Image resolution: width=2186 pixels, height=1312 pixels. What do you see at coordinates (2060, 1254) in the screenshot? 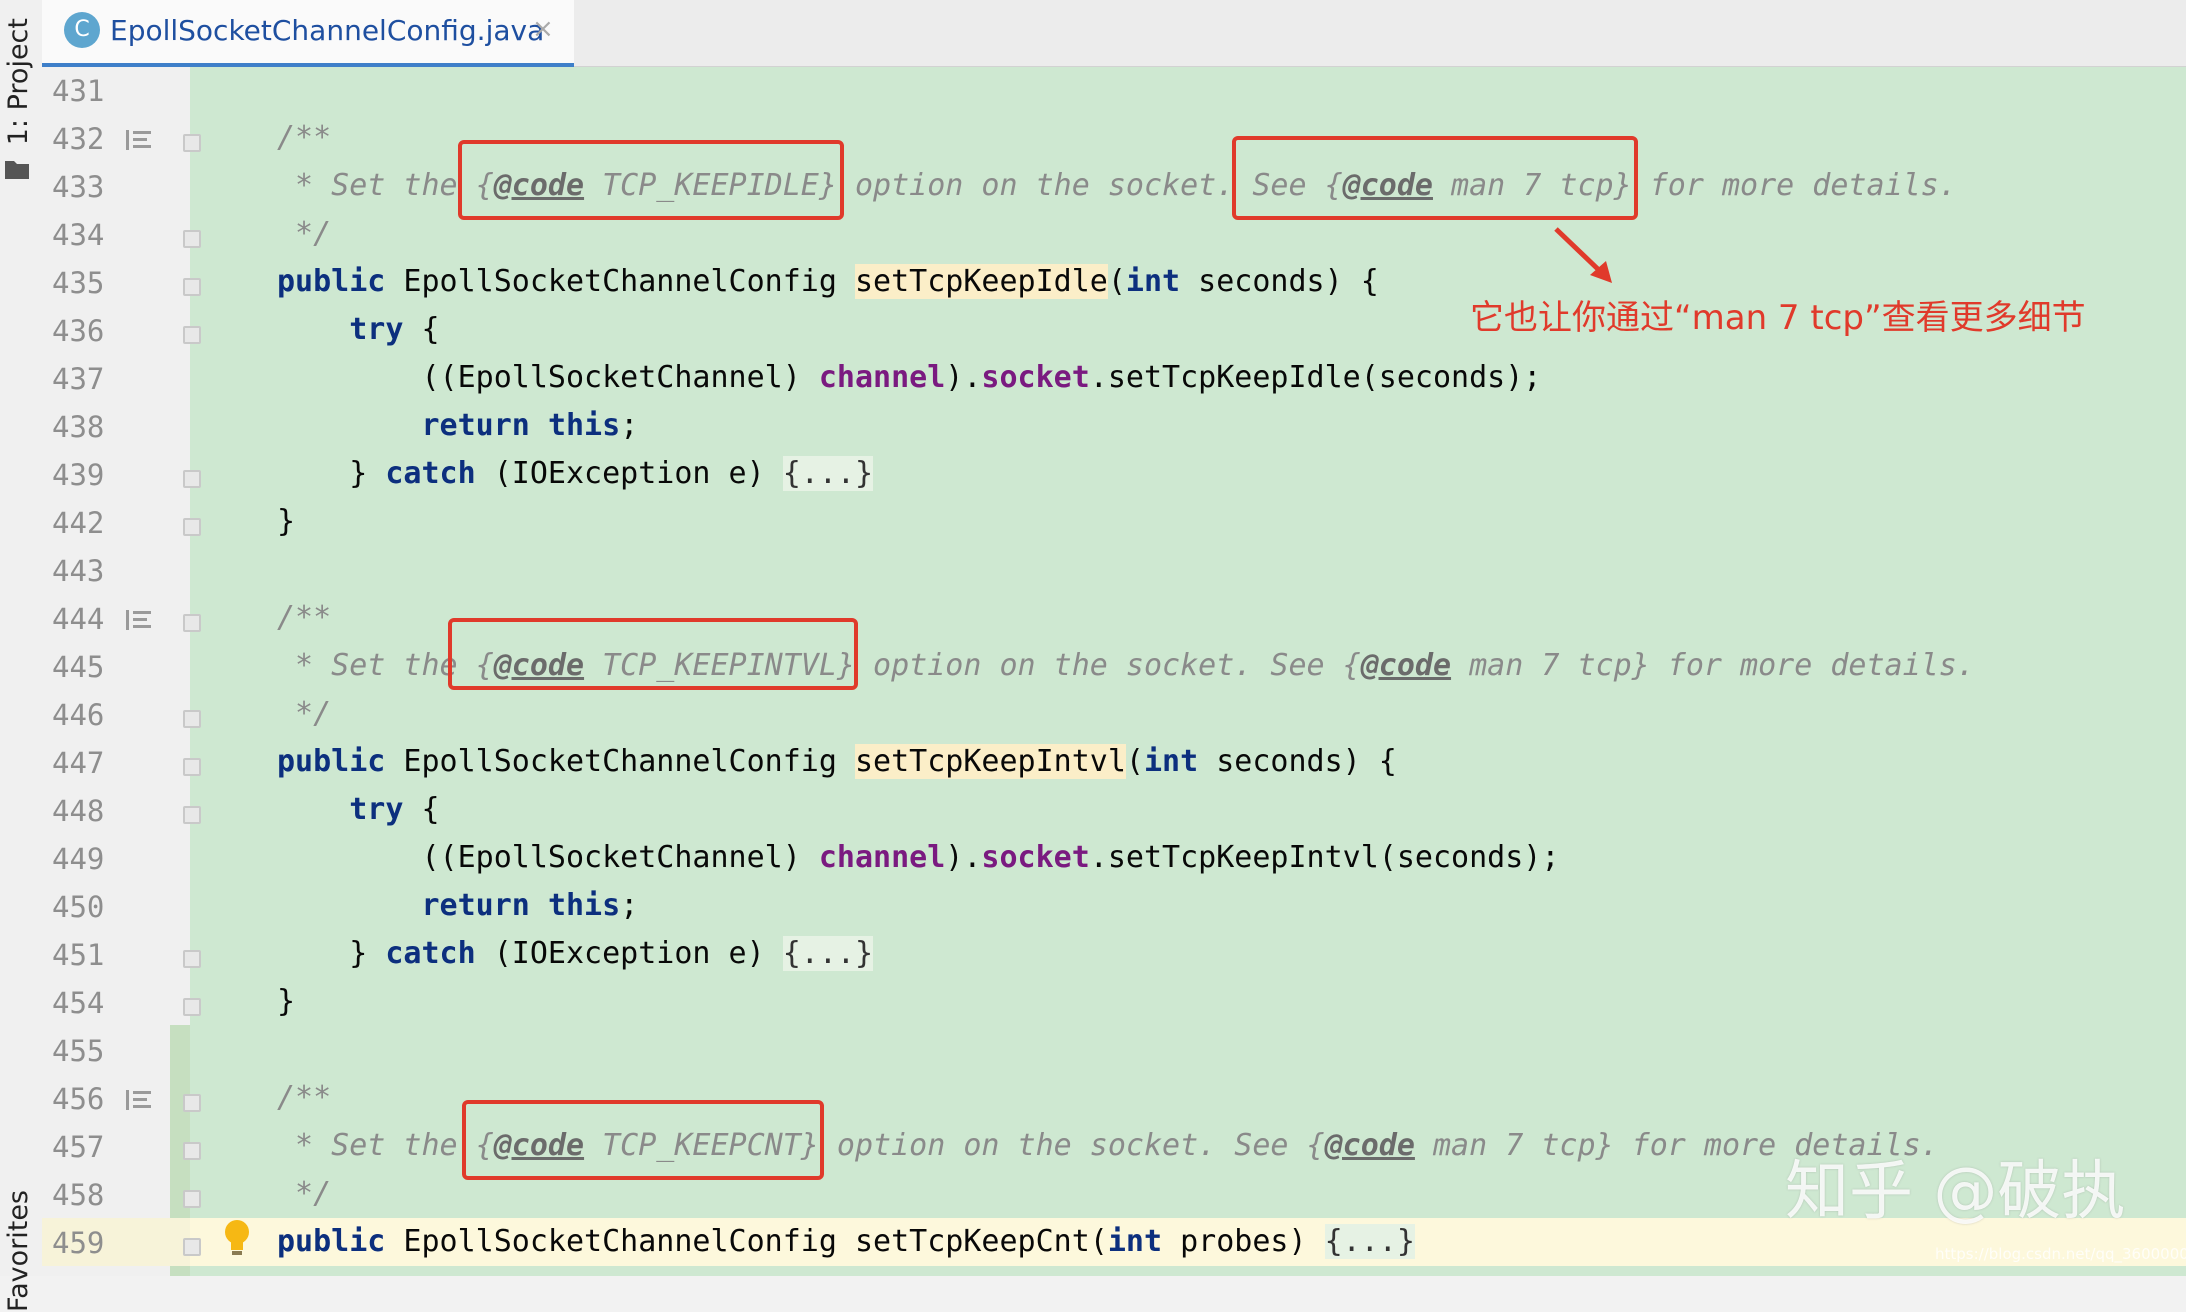
I see `watermark-url: https://blog.csdn.net/qq_36000000` at bounding box center [2060, 1254].